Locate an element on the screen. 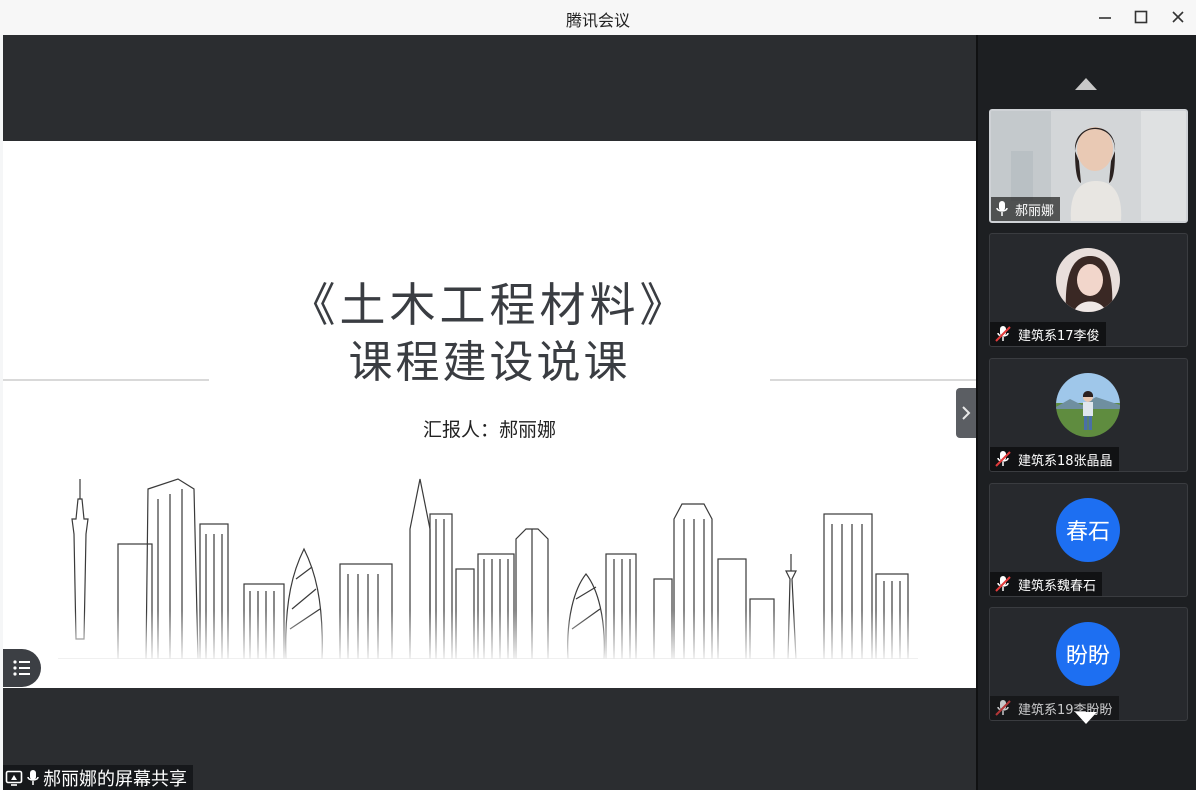  participant-tile: 郝丽娜 is located at coordinates (1088, 166).